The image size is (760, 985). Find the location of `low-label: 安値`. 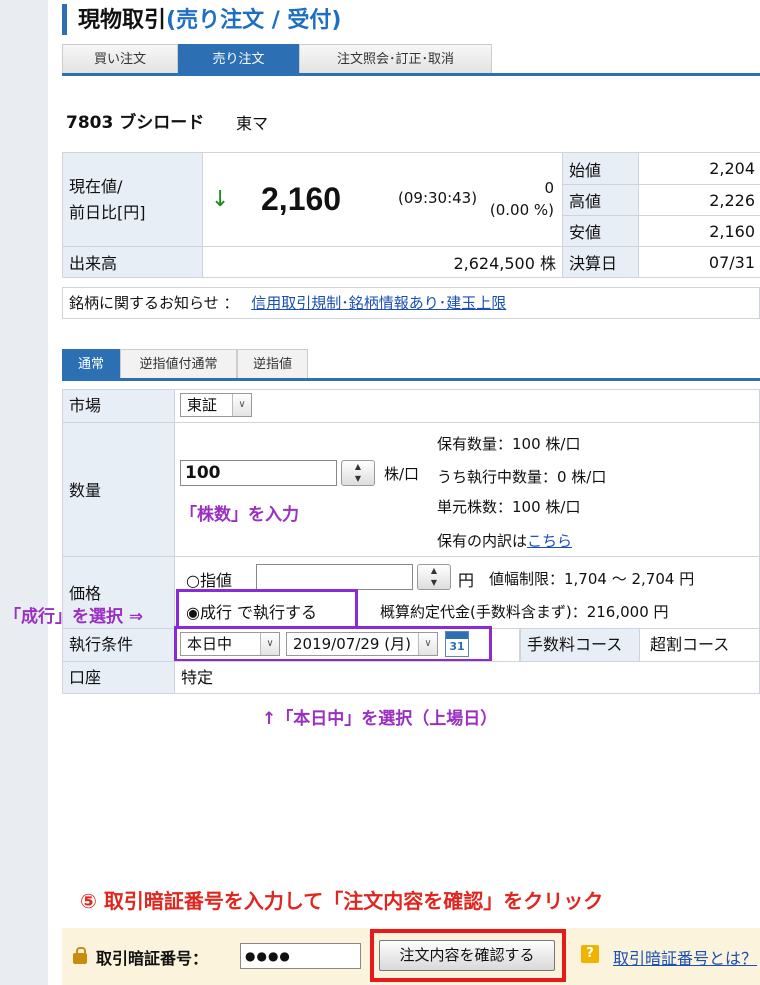

low-label: 安値 is located at coordinates (600, 231).